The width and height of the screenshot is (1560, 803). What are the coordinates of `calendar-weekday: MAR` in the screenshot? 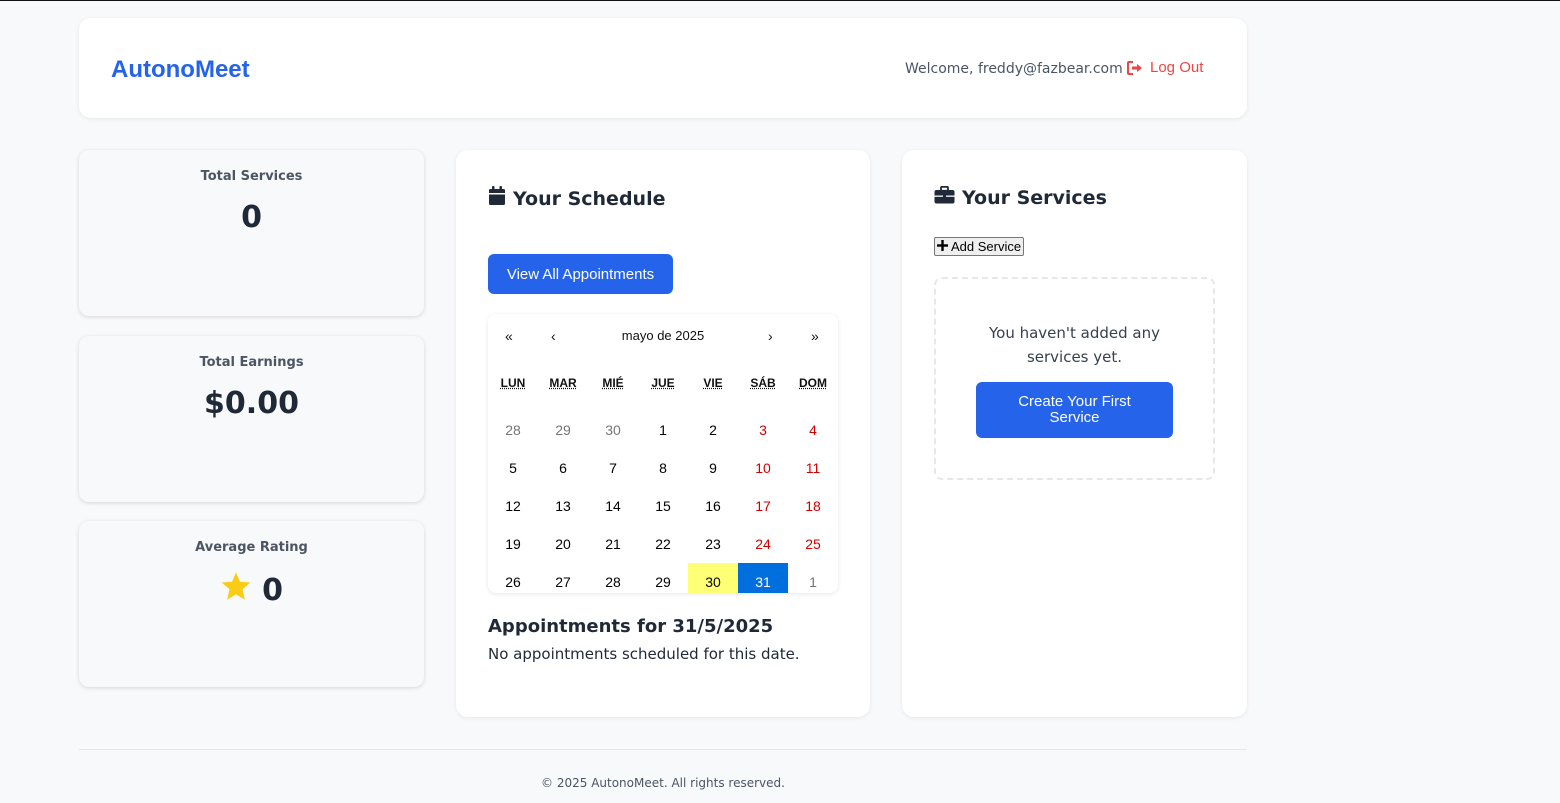 It's located at (563, 383).